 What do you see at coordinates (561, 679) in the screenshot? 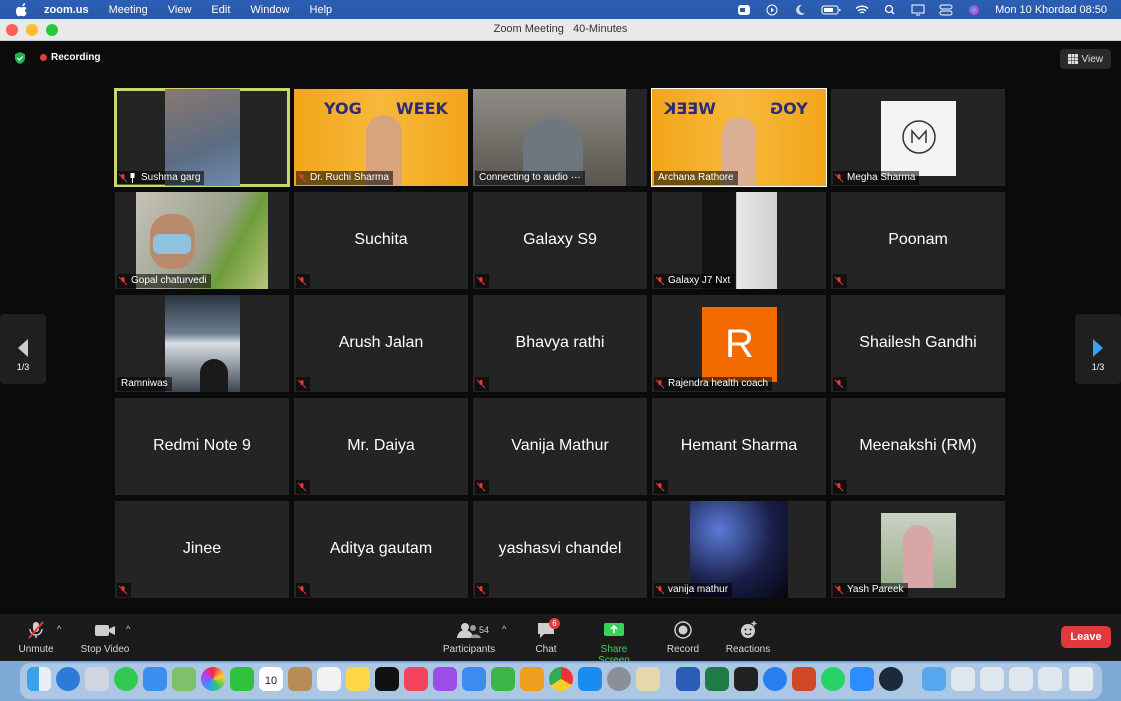
I see `chrome-icon` at bounding box center [561, 679].